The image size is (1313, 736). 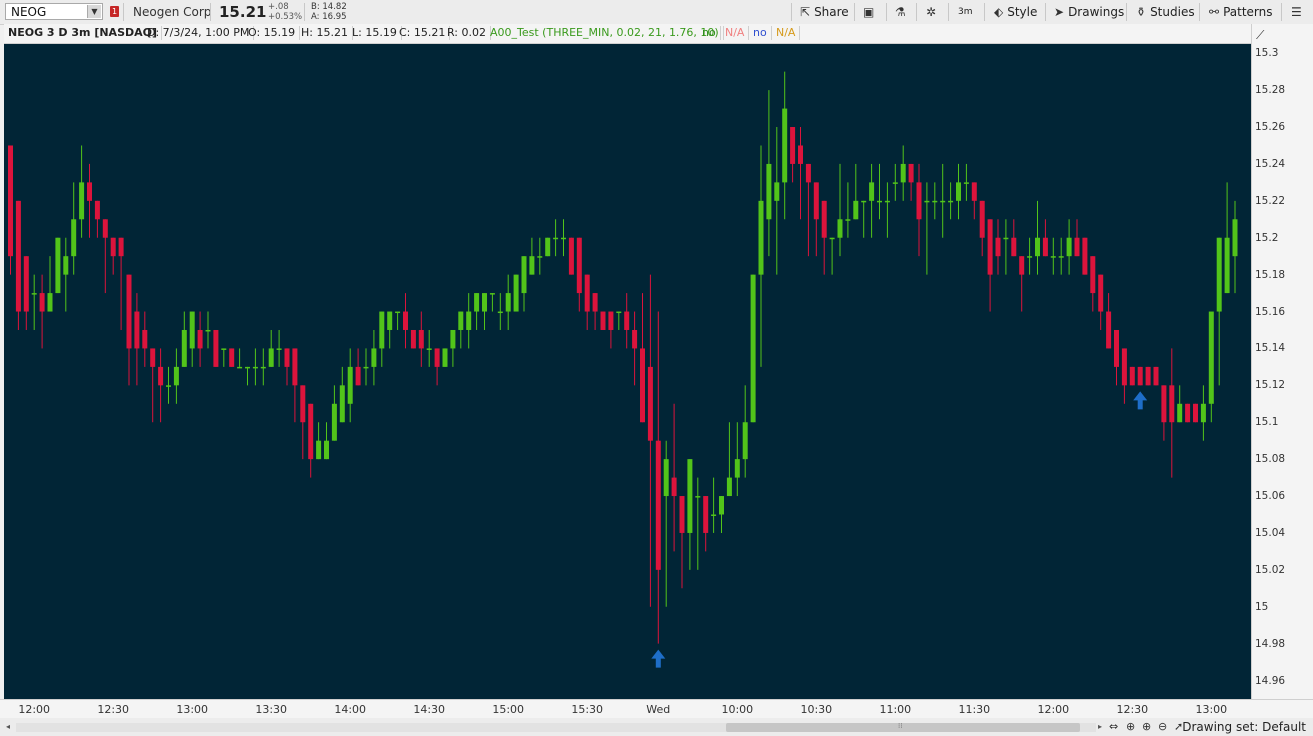 What do you see at coordinates (285, 17) in the screenshot?
I see `percent-change: +0.53%` at bounding box center [285, 17].